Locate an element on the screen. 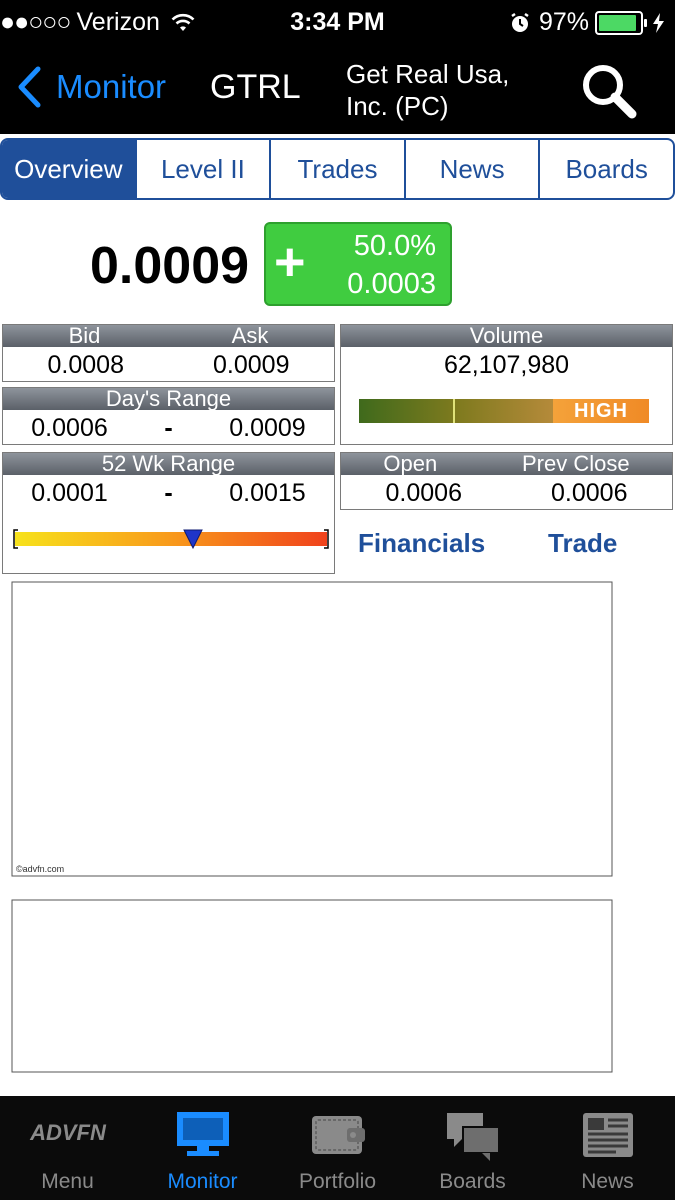 This screenshot has height=1200, width=675. days-range-panel: Day's Range 0.0006 - 0.0009 is located at coordinates (168, 416).